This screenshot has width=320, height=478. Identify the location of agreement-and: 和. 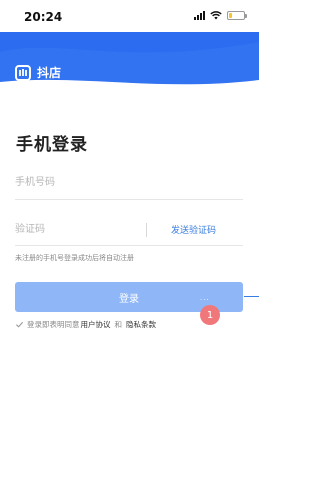
(118, 324).